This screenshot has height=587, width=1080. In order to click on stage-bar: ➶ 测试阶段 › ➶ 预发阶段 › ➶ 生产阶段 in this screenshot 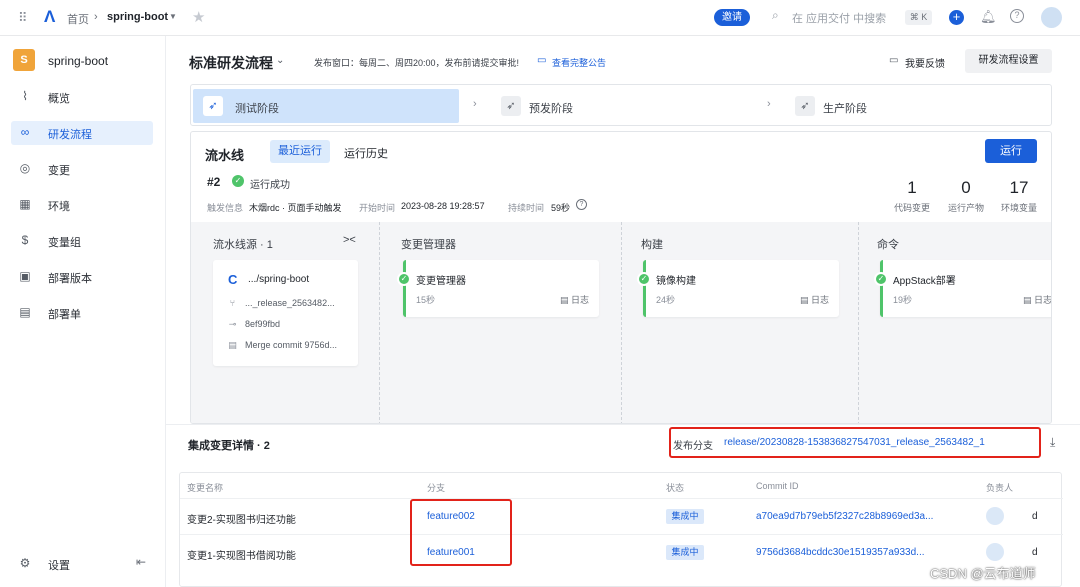, I will do `click(621, 105)`.